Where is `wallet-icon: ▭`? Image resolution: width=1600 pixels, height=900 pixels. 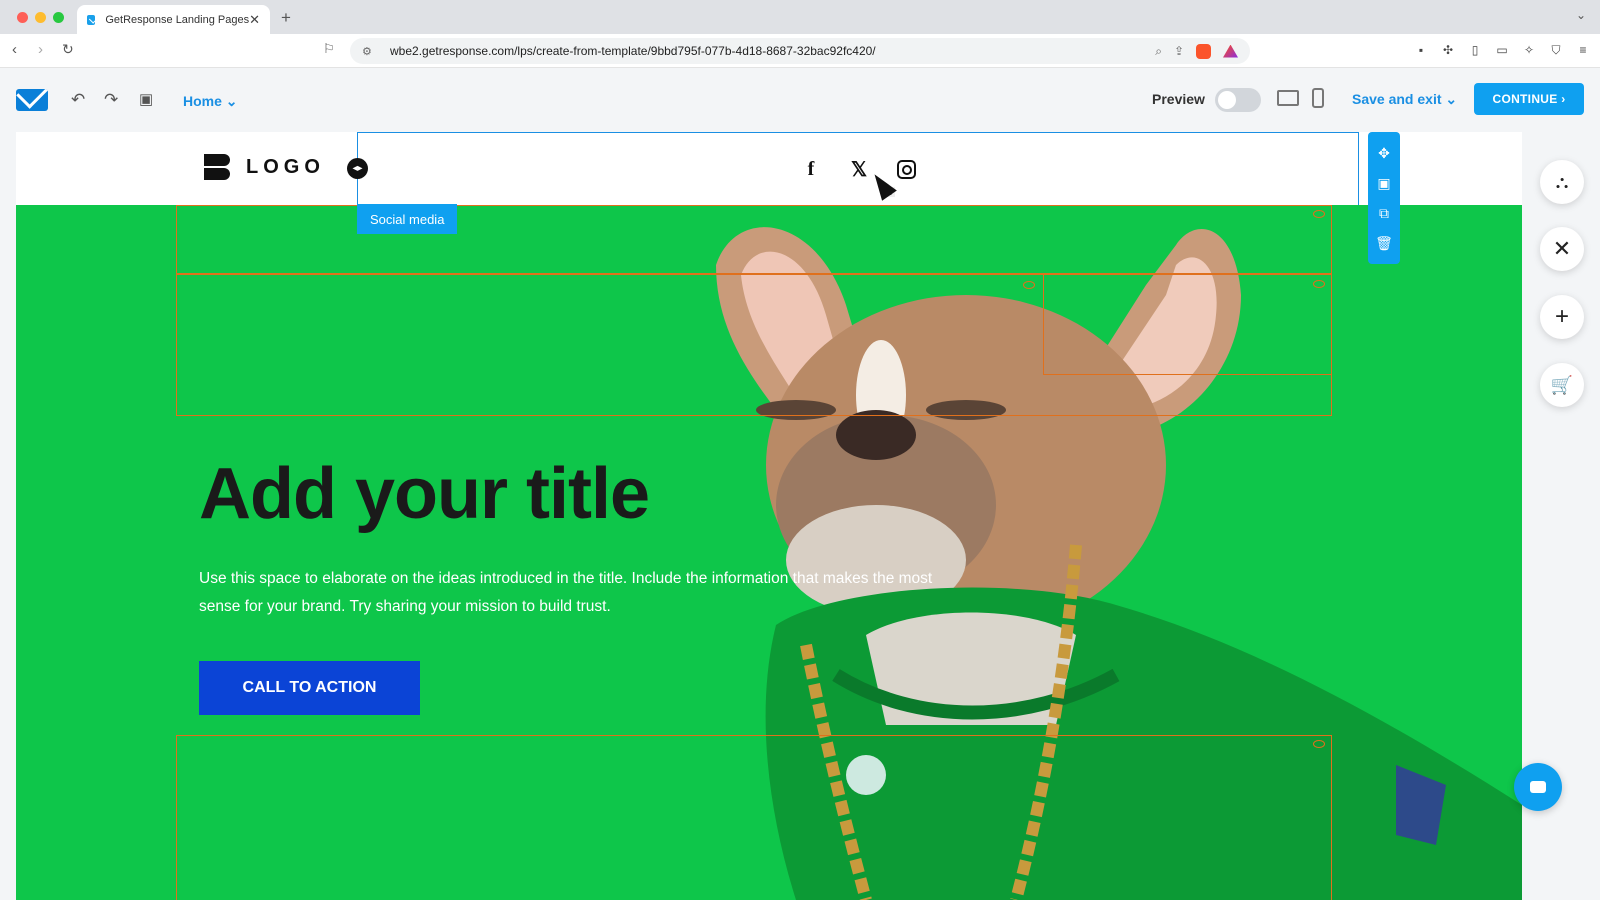 wallet-icon: ▭ is located at coordinates (1502, 50).